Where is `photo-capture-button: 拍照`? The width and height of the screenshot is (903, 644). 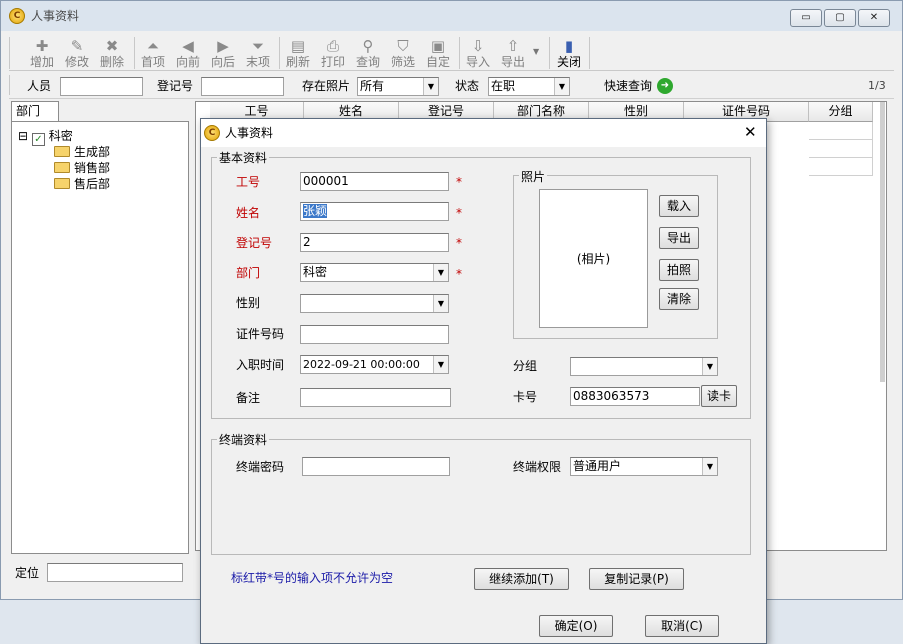
photo-capture-button: 拍照 is located at coordinates (679, 270).